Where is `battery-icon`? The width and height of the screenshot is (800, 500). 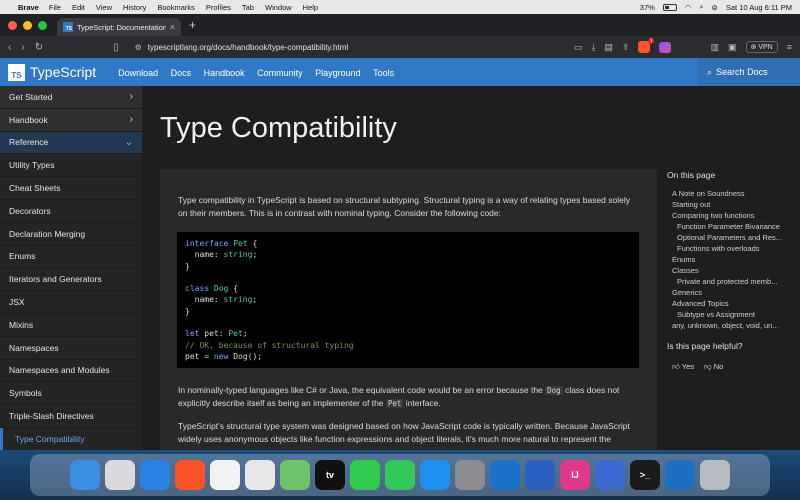 battery-icon is located at coordinates (669, 7).